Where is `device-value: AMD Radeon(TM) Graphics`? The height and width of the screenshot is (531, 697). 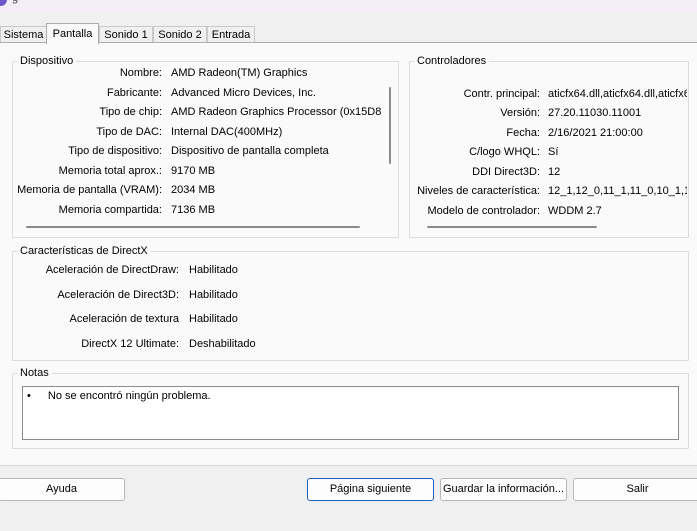
device-value: AMD Radeon(TM) Graphics is located at coordinates (239, 73).